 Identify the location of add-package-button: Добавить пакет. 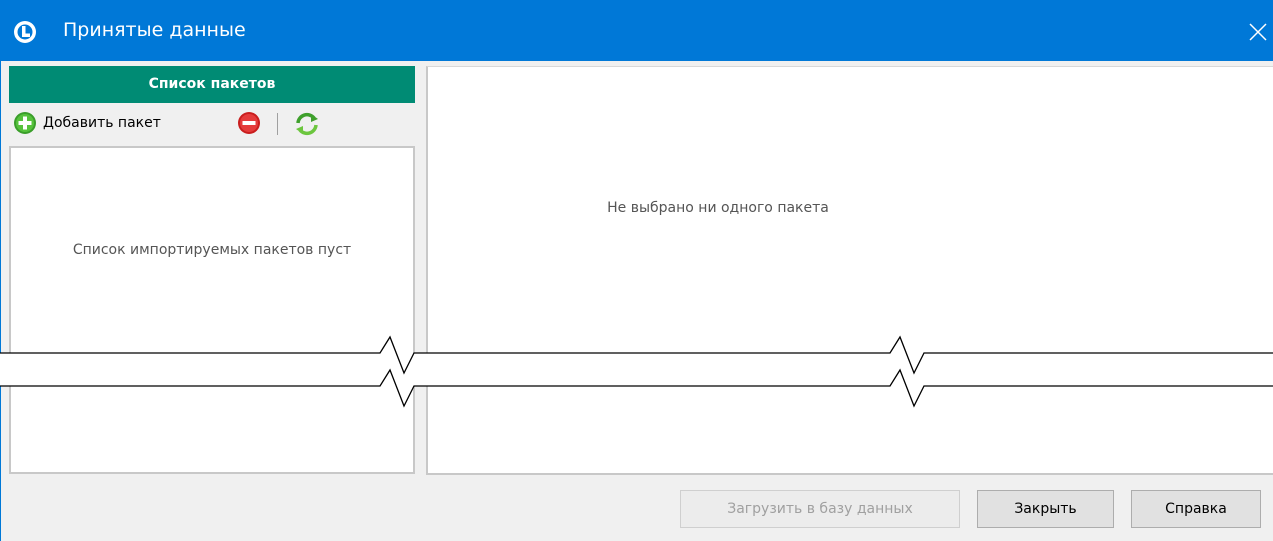
(87, 123).